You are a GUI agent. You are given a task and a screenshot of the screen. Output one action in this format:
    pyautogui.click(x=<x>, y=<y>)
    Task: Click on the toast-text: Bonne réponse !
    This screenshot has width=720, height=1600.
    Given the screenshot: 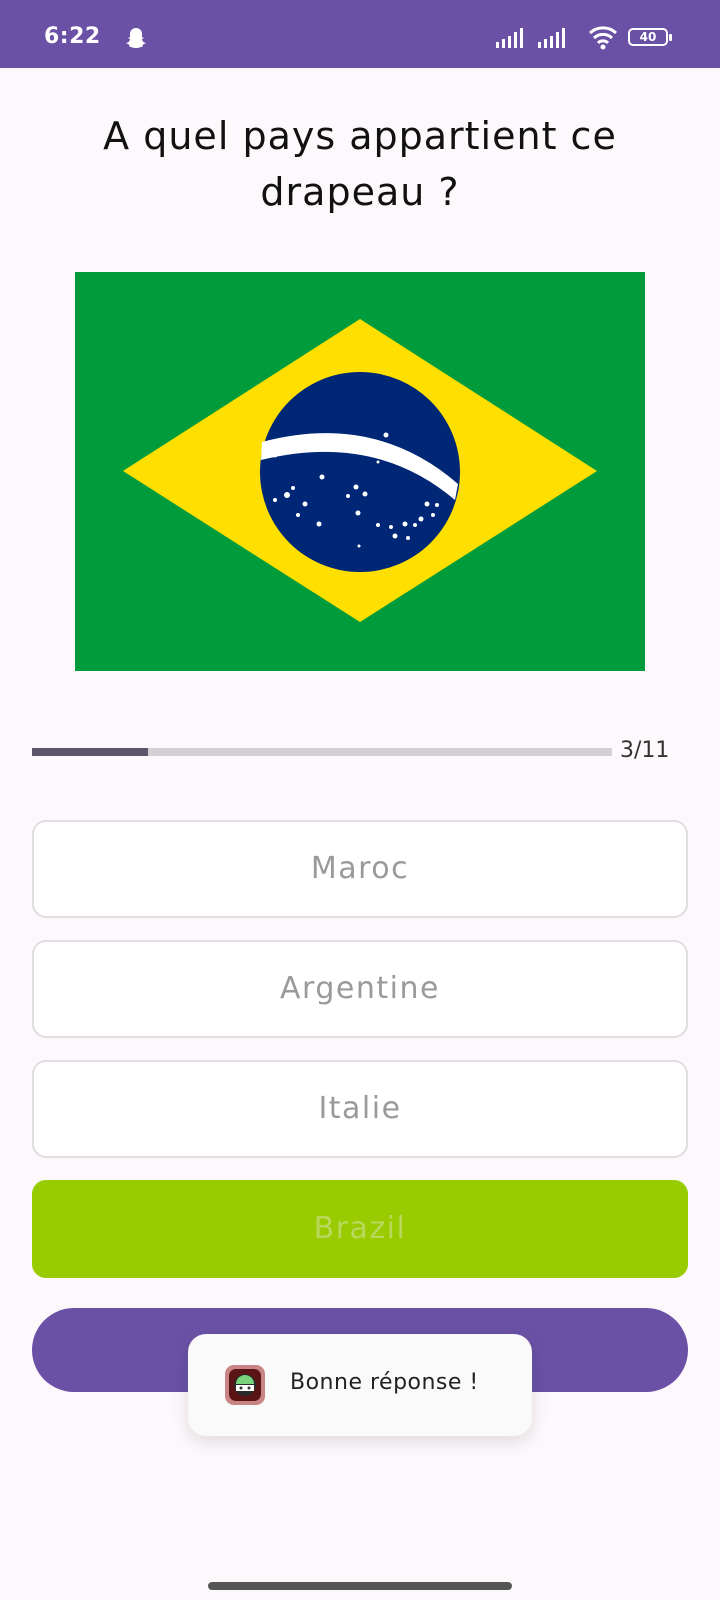 What is the action you would take?
    pyautogui.click(x=384, y=1382)
    